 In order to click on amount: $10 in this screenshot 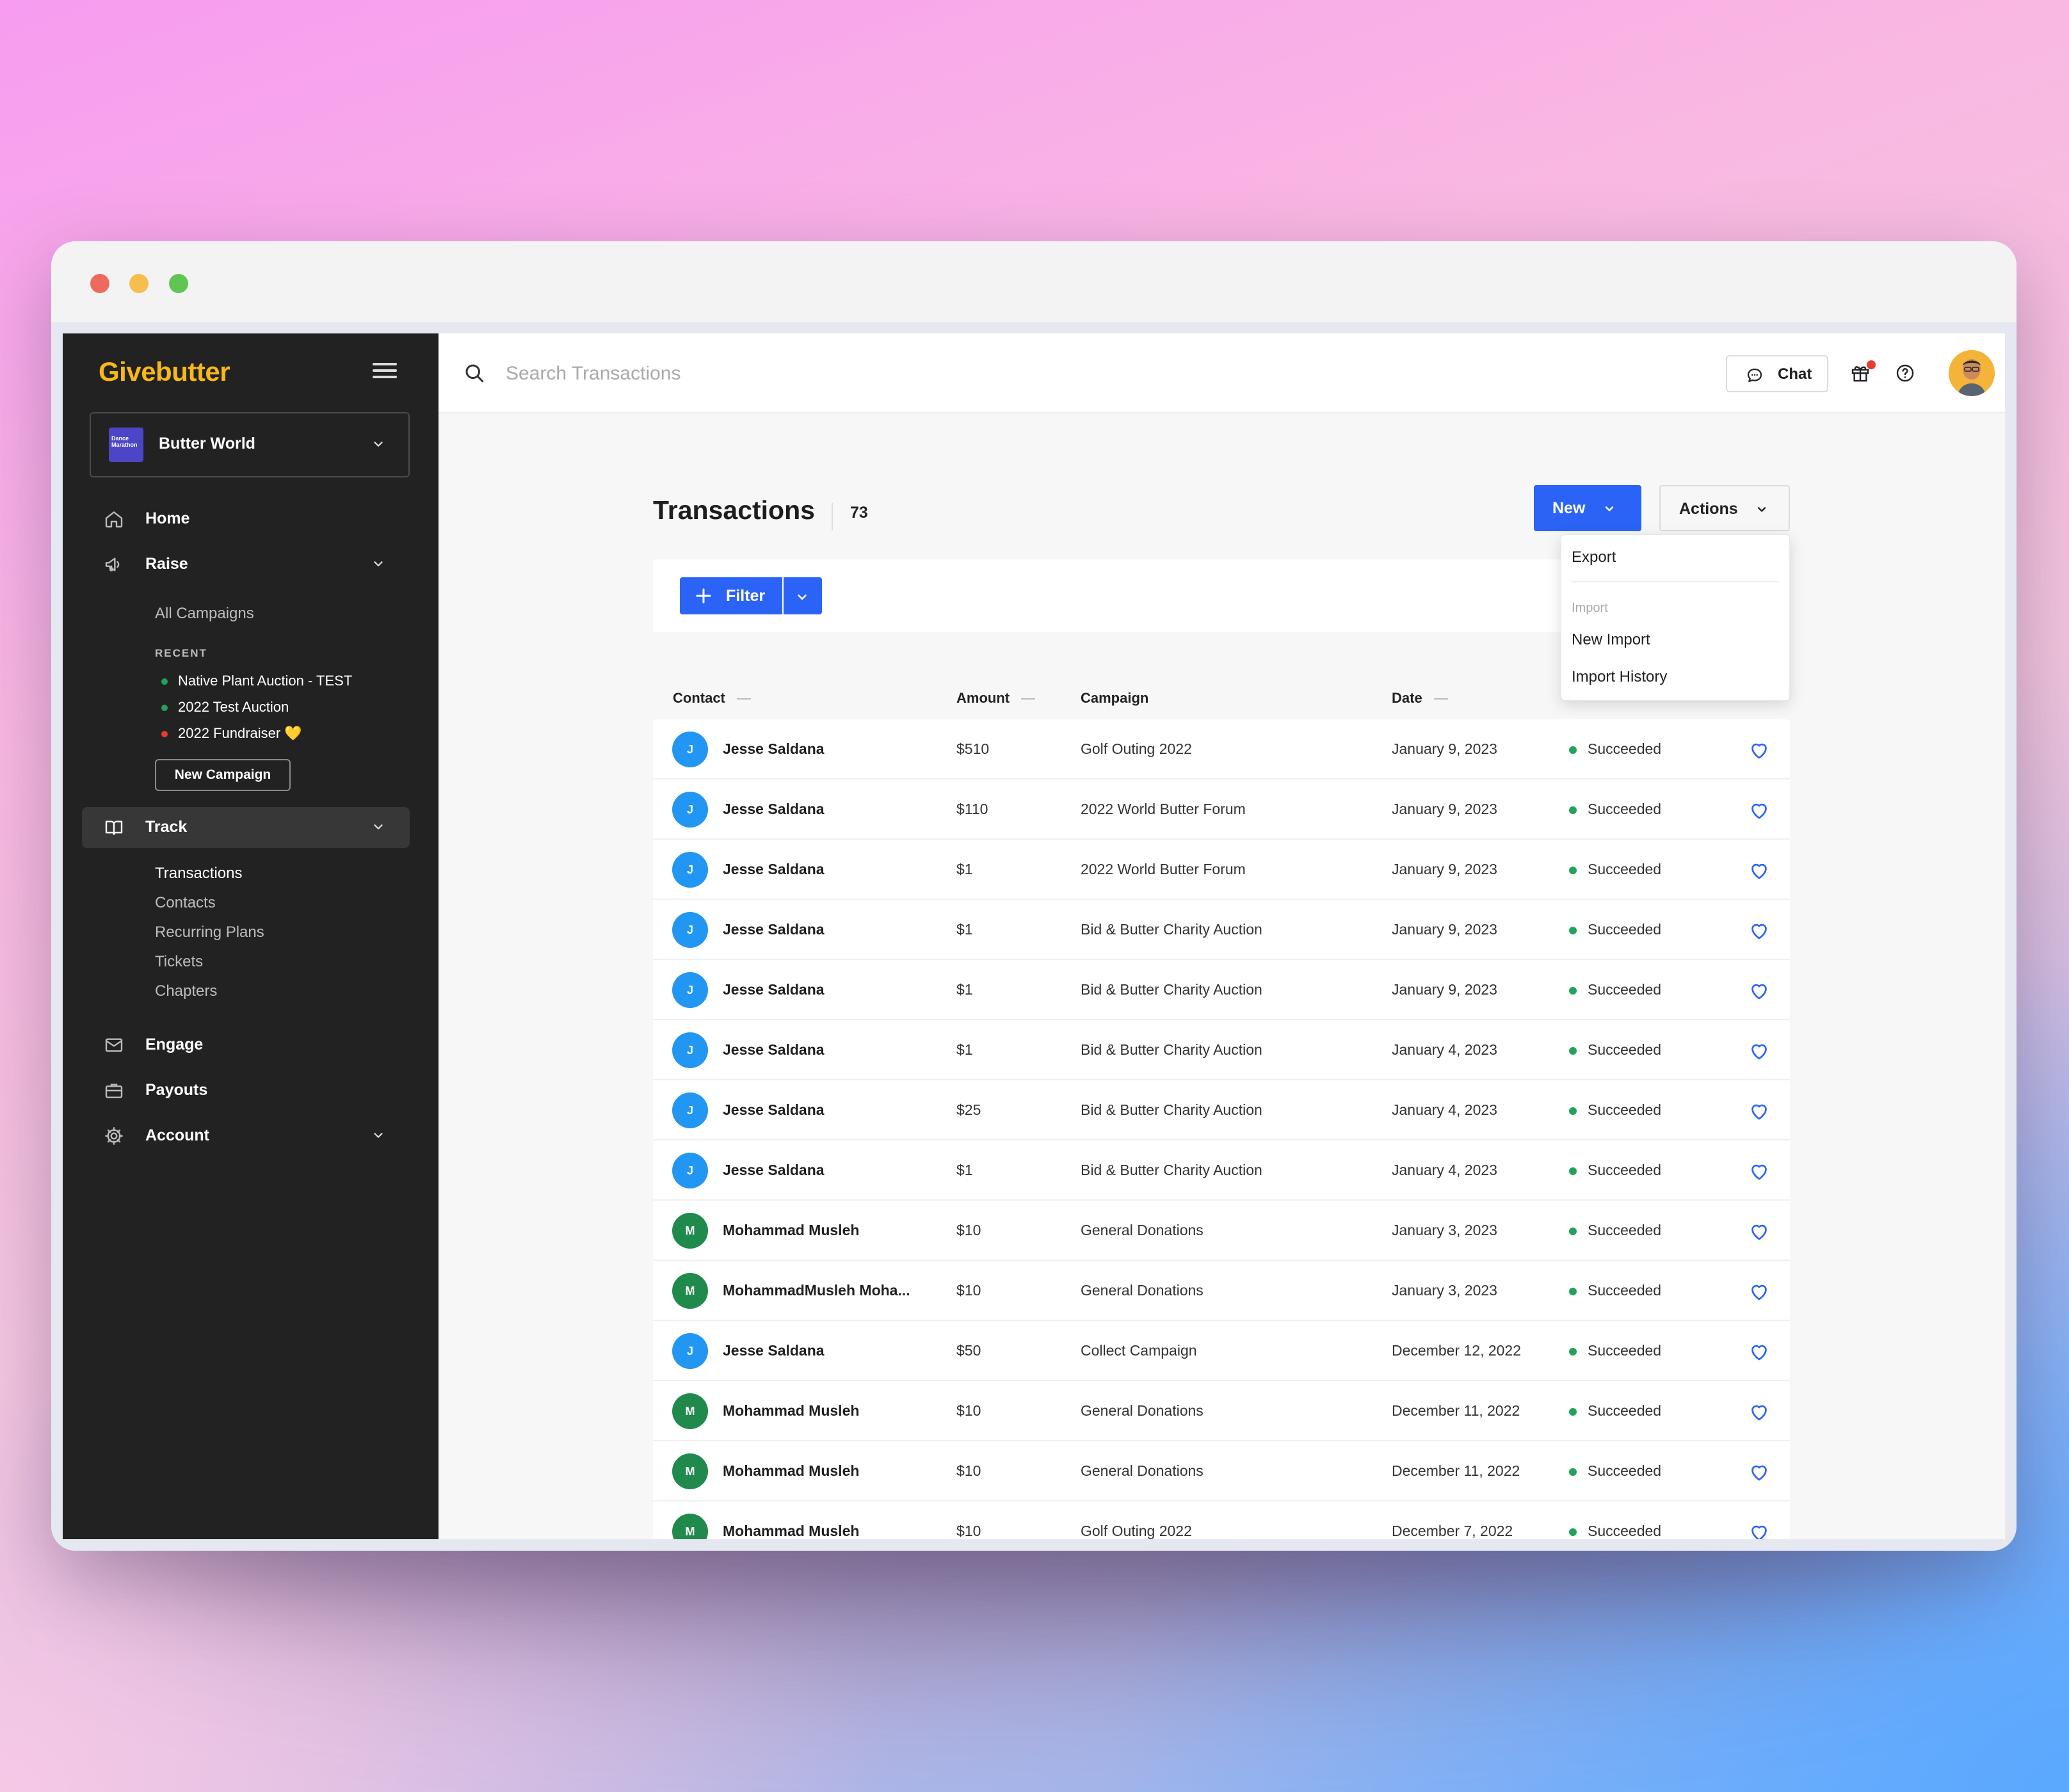, I will do `click(968, 1230)`.